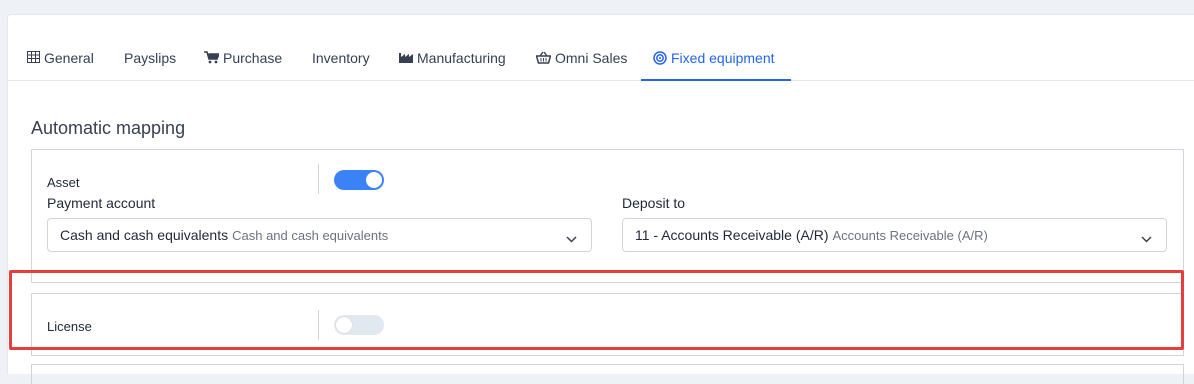 The width and height of the screenshot is (1194, 384). Describe the element at coordinates (35, 58) in the screenshot. I see `table-icon` at that location.